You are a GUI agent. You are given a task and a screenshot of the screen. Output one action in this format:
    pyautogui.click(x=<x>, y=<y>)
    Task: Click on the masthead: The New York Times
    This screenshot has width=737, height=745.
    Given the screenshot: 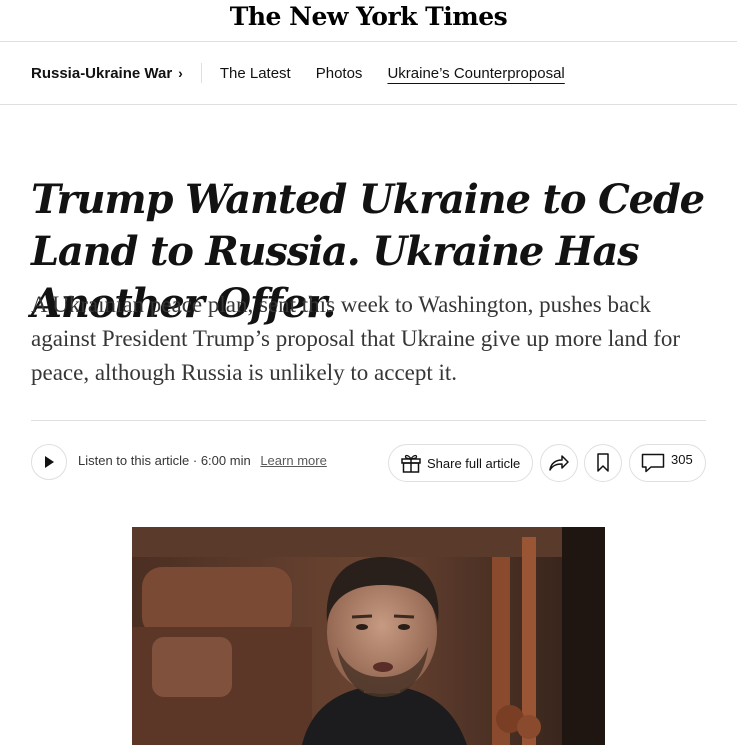 What is the action you would take?
    pyautogui.click(x=368, y=21)
    